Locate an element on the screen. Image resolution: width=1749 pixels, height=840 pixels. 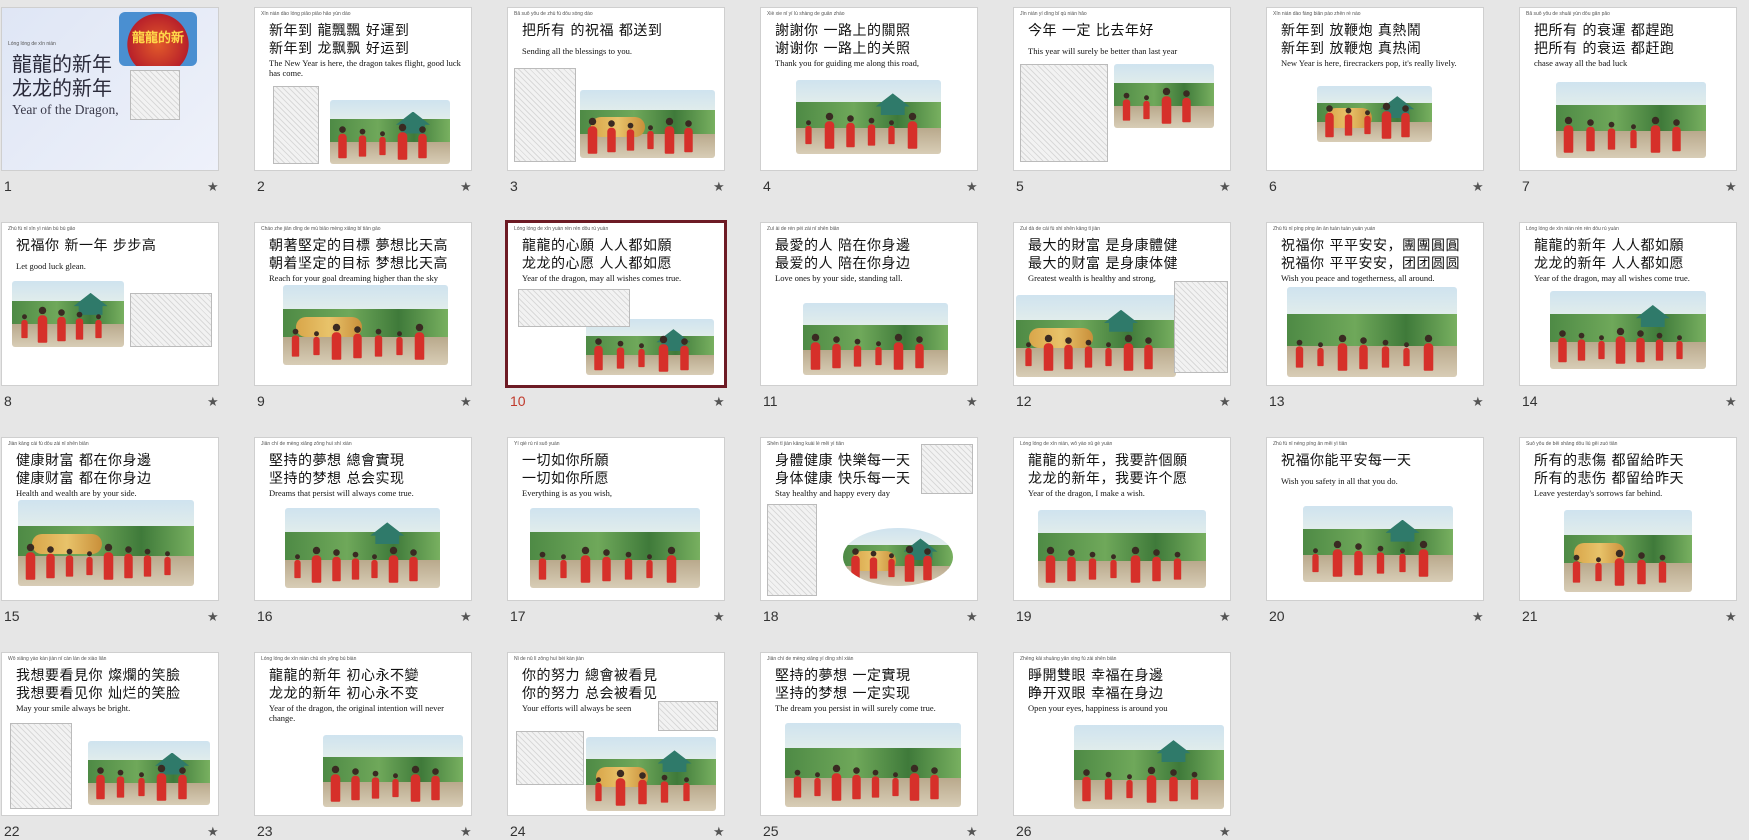
slide-pinyin: Bǎ suǒ yǒu de shuāi yùn dōu gǎn pǎo is located at coordinates (1568, 14).